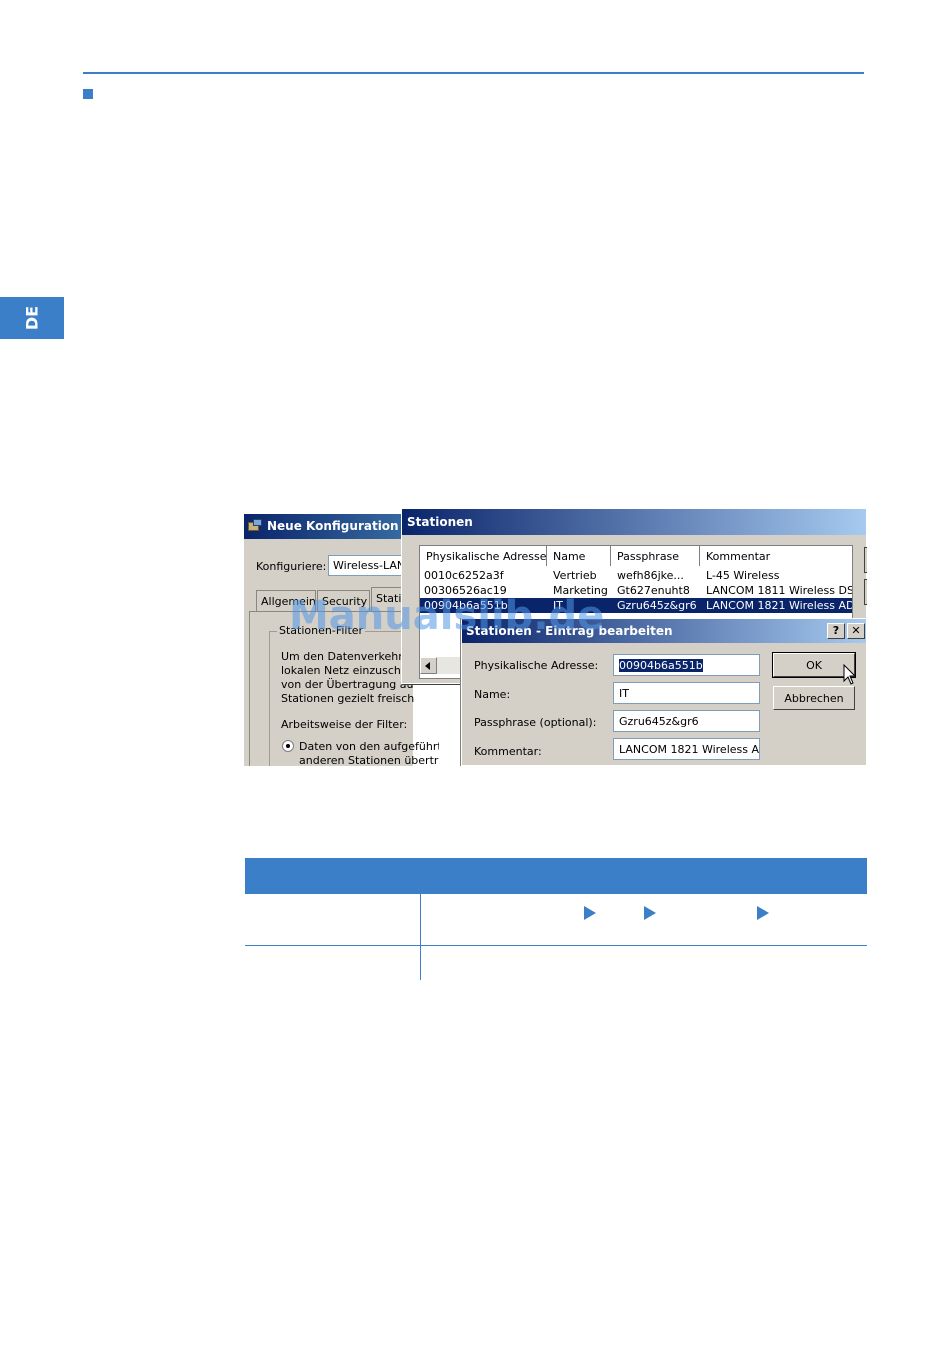 Image resolution: width=950 pixels, height=1351 pixels. I want to click on table-row-divider, so click(556, 945).